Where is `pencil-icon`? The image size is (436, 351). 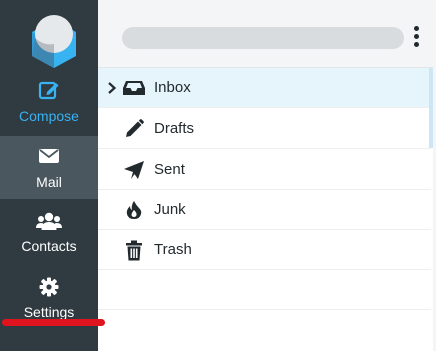 pencil-icon is located at coordinates (135, 128).